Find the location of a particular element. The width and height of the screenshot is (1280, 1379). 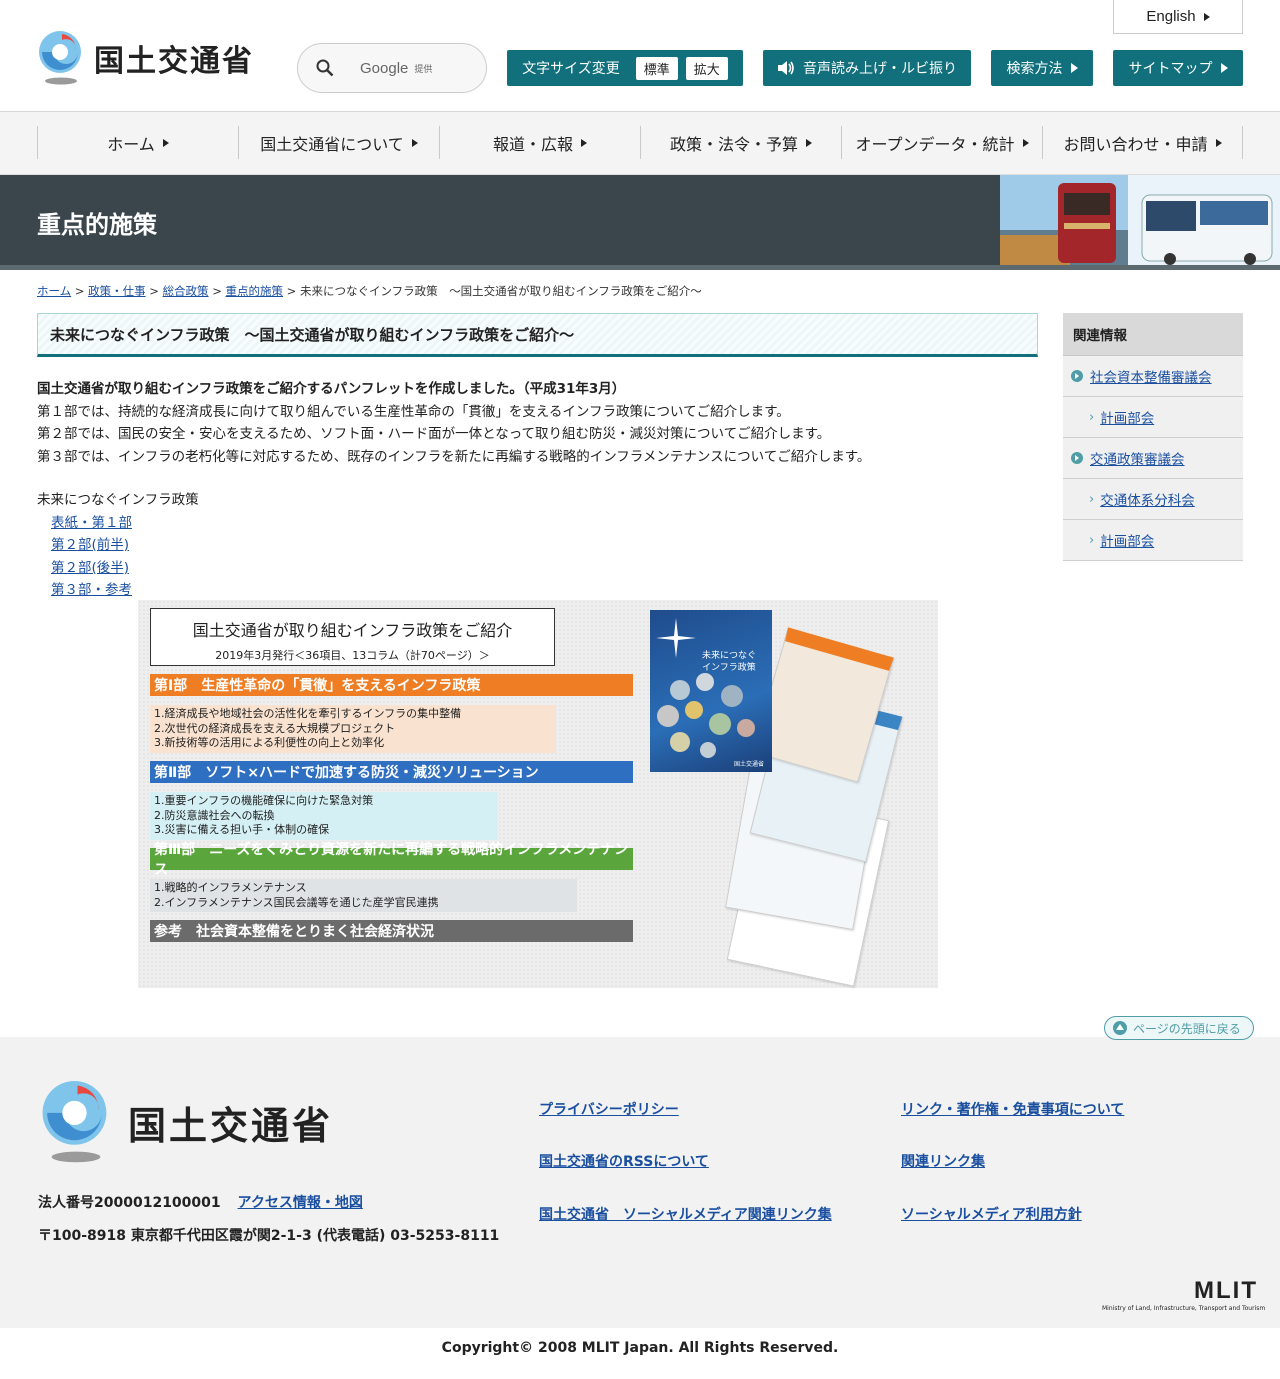

side-item-transport-system-subcommittee: › 交通体系分科会 is located at coordinates (1153, 499).